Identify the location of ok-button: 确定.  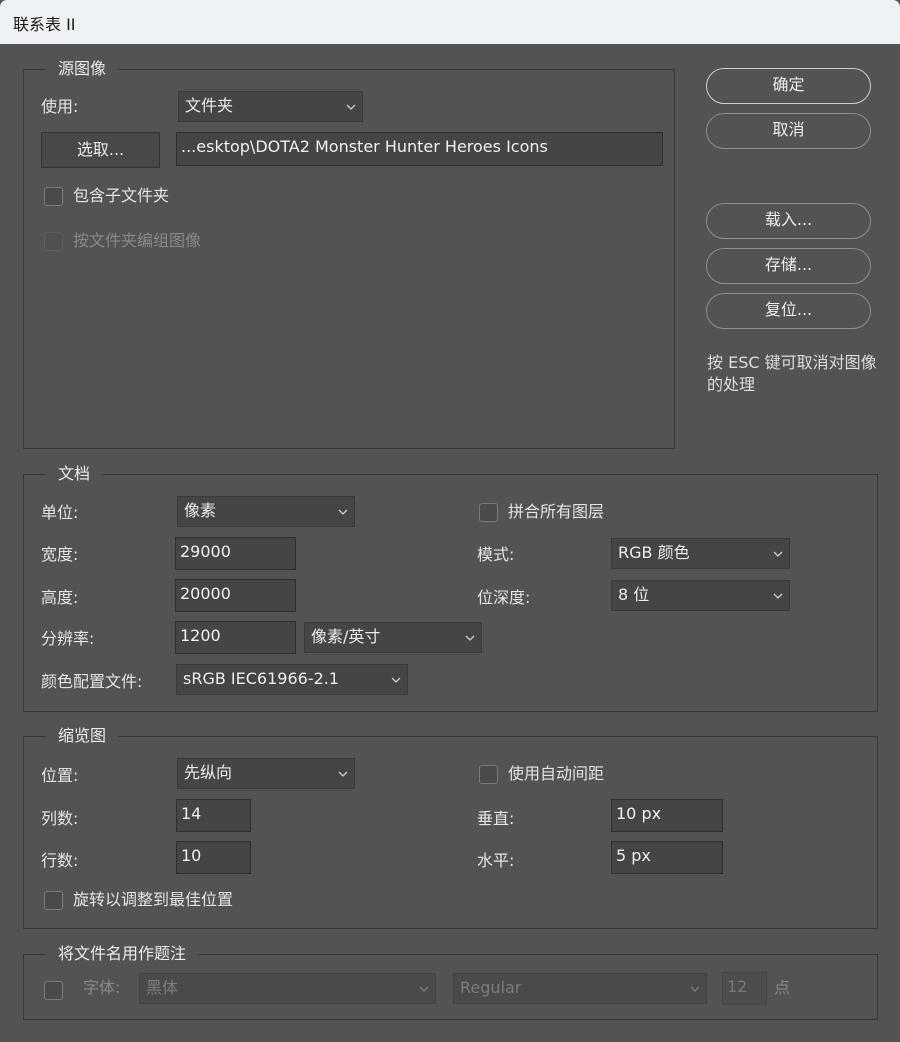
(788, 86).